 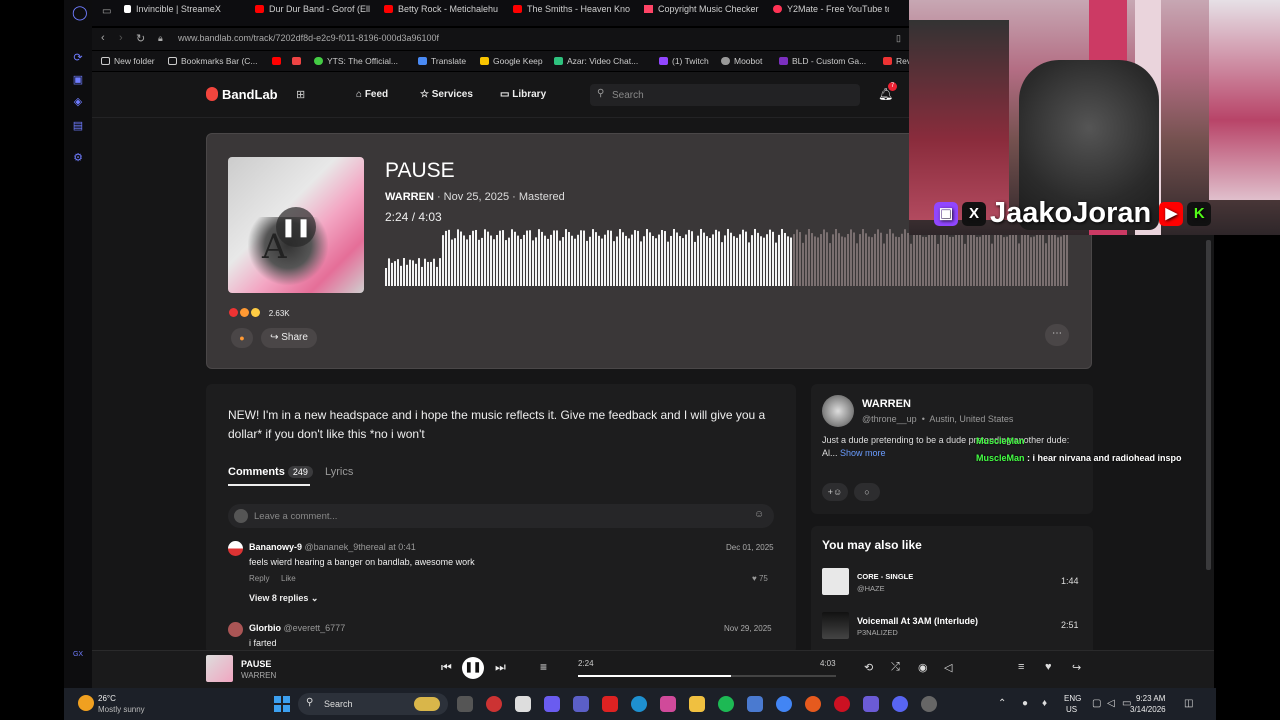 What do you see at coordinates (842, 704) in the screenshot?
I see `opera-gx-icon` at bounding box center [842, 704].